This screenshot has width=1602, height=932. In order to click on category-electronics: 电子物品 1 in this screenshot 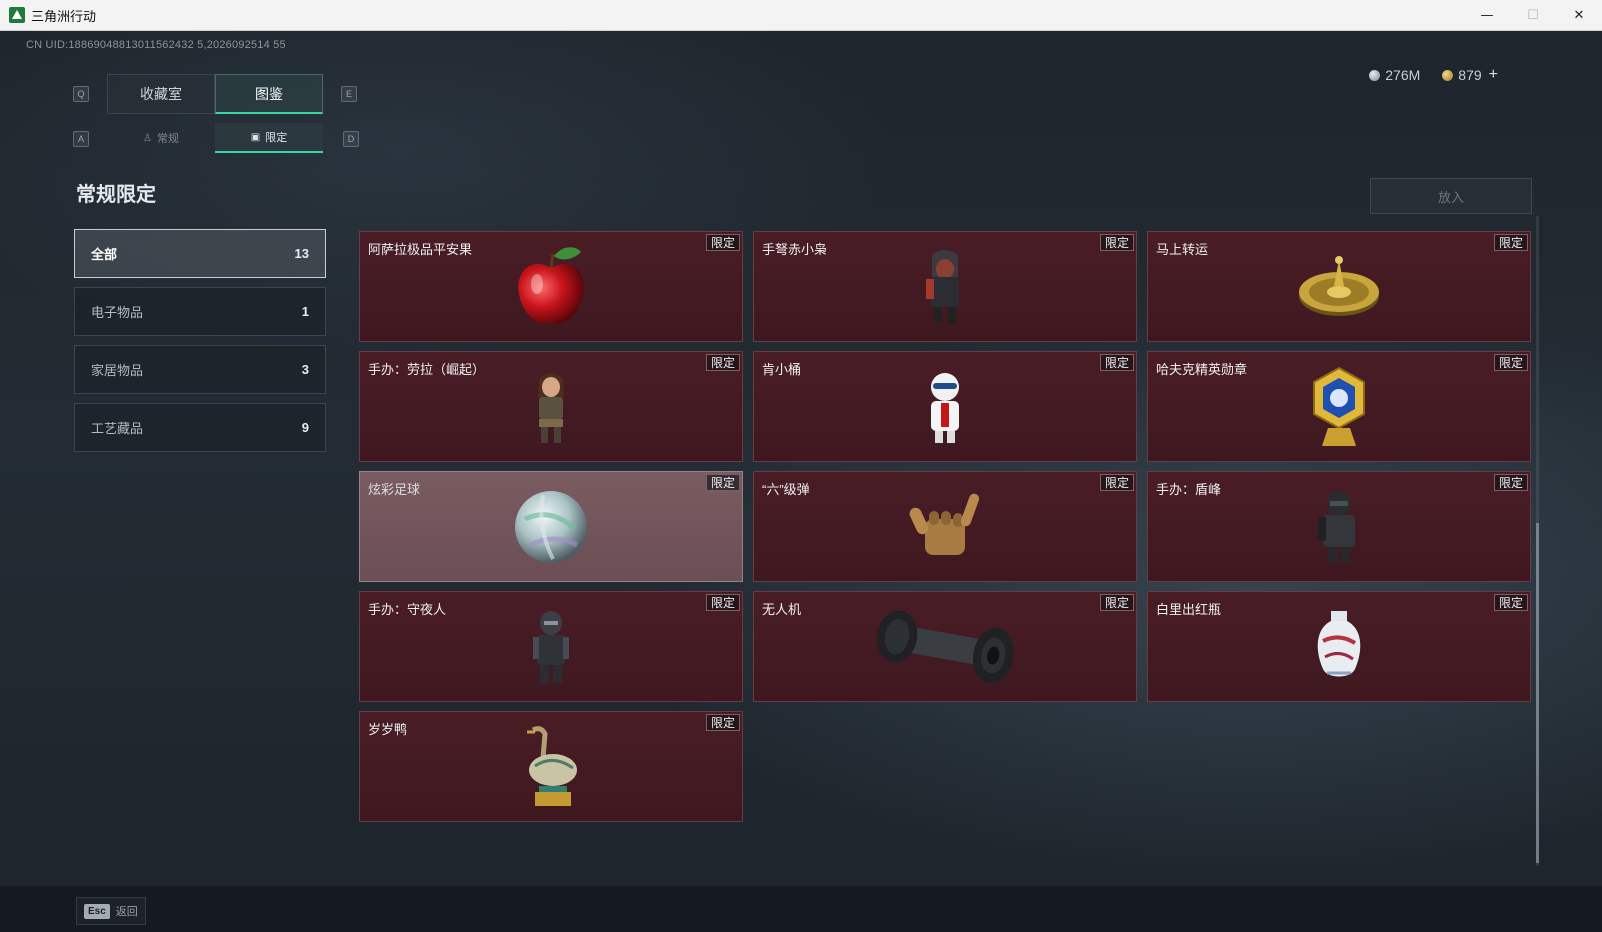, I will do `click(200, 311)`.